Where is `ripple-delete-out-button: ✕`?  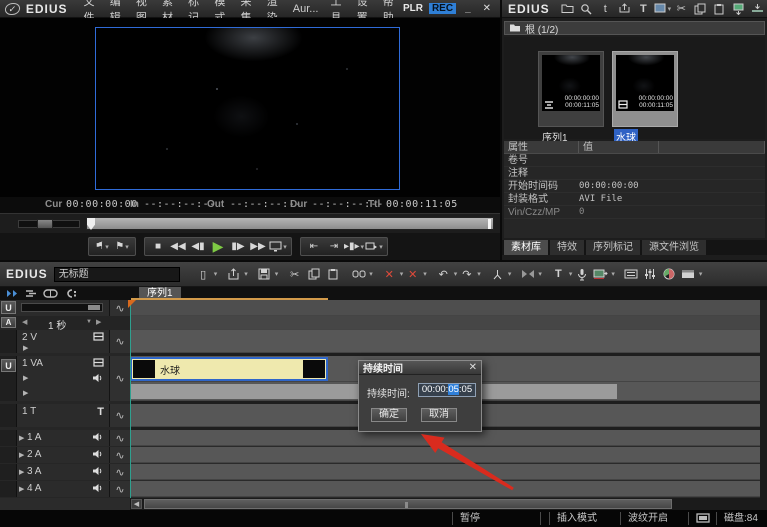 ripple-delete-out-button: ✕ is located at coordinates (412, 274).